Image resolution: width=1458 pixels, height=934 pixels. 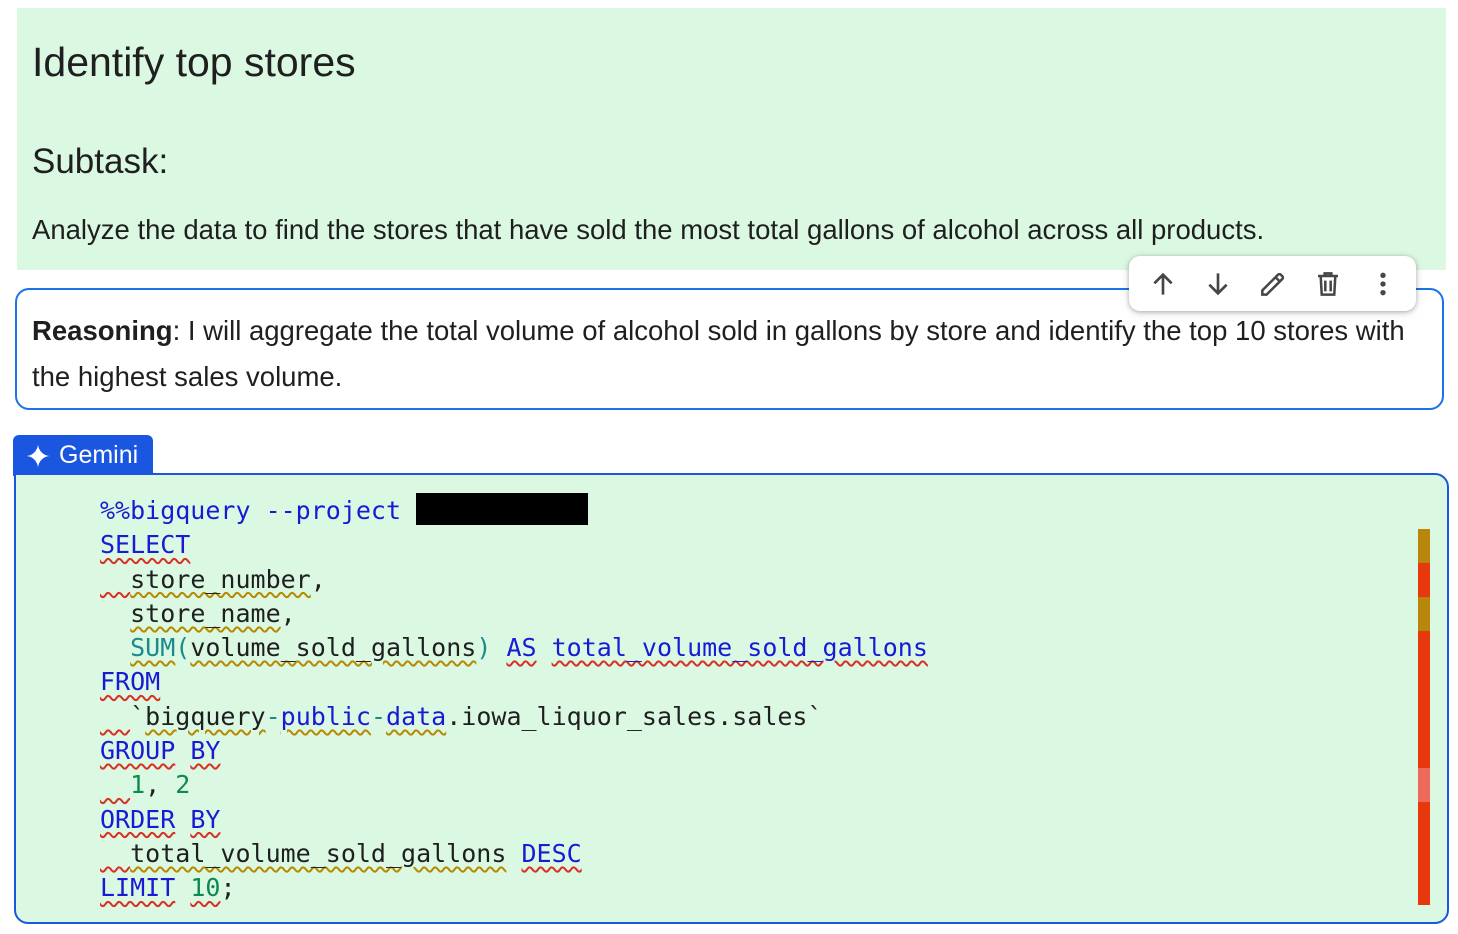 I want to click on kw-by-group: BY, so click(x=205, y=751).